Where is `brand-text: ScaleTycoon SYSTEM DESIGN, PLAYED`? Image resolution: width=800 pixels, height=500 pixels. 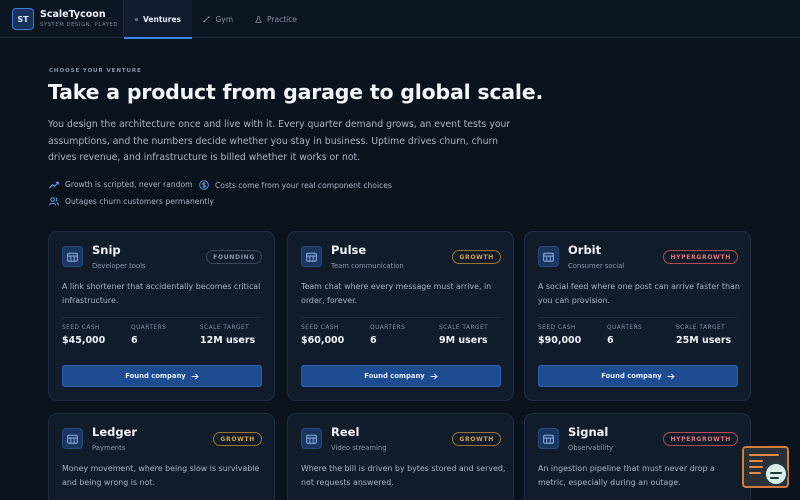 brand-text: ScaleTycoon SYSTEM DESIGN, PLAYED is located at coordinates (79, 19).